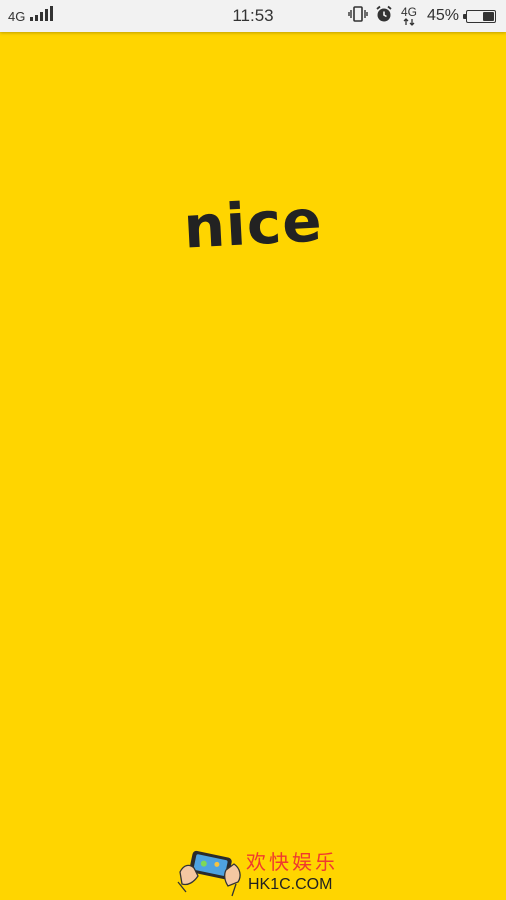 Image resolution: width=506 pixels, height=900 pixels. I want to click on status-bar: 4G 11:53 4G 45%, so click(253, 16).